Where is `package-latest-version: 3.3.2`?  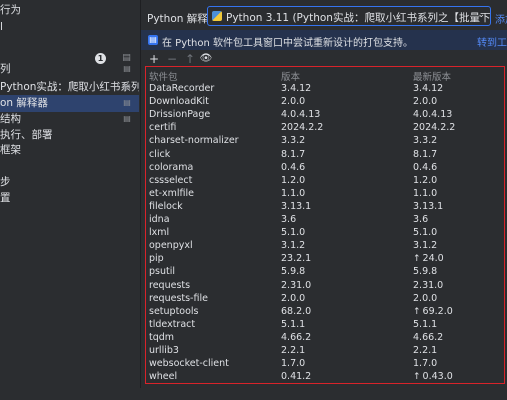 package-latest-version: 3.3.2 is located at coordinates (425, 140).